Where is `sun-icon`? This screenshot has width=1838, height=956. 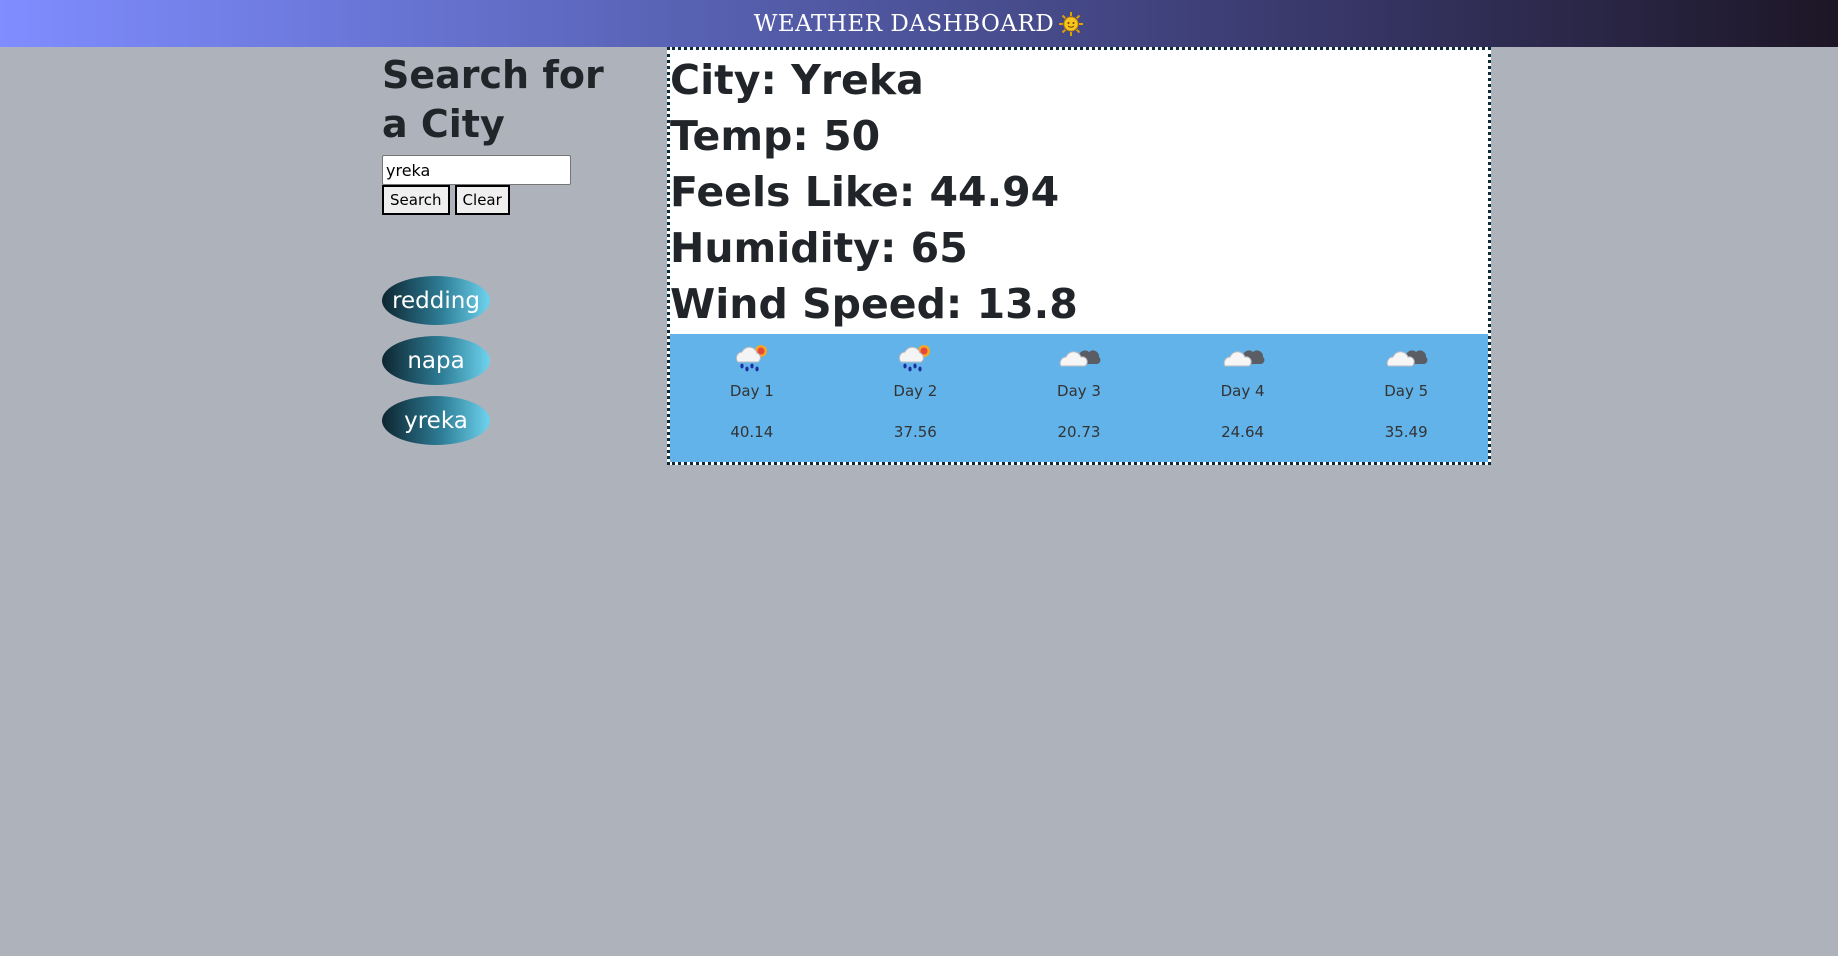
sun-icon is located at coordinates (1071, 24).